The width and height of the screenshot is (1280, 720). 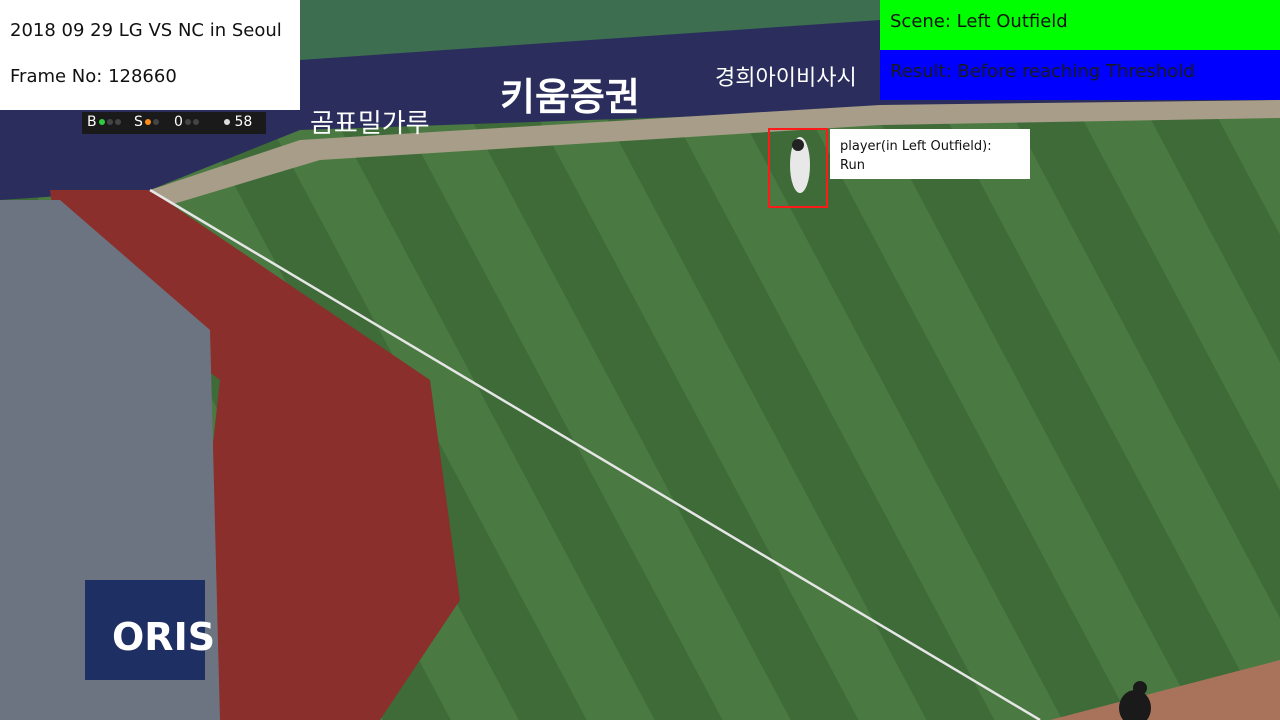 What do you see at coordinates (146, 30) in the screenshot?
I see `video-title: 2018 09 29 LG VS NC in Seoul` at bounding box center [146, 30].